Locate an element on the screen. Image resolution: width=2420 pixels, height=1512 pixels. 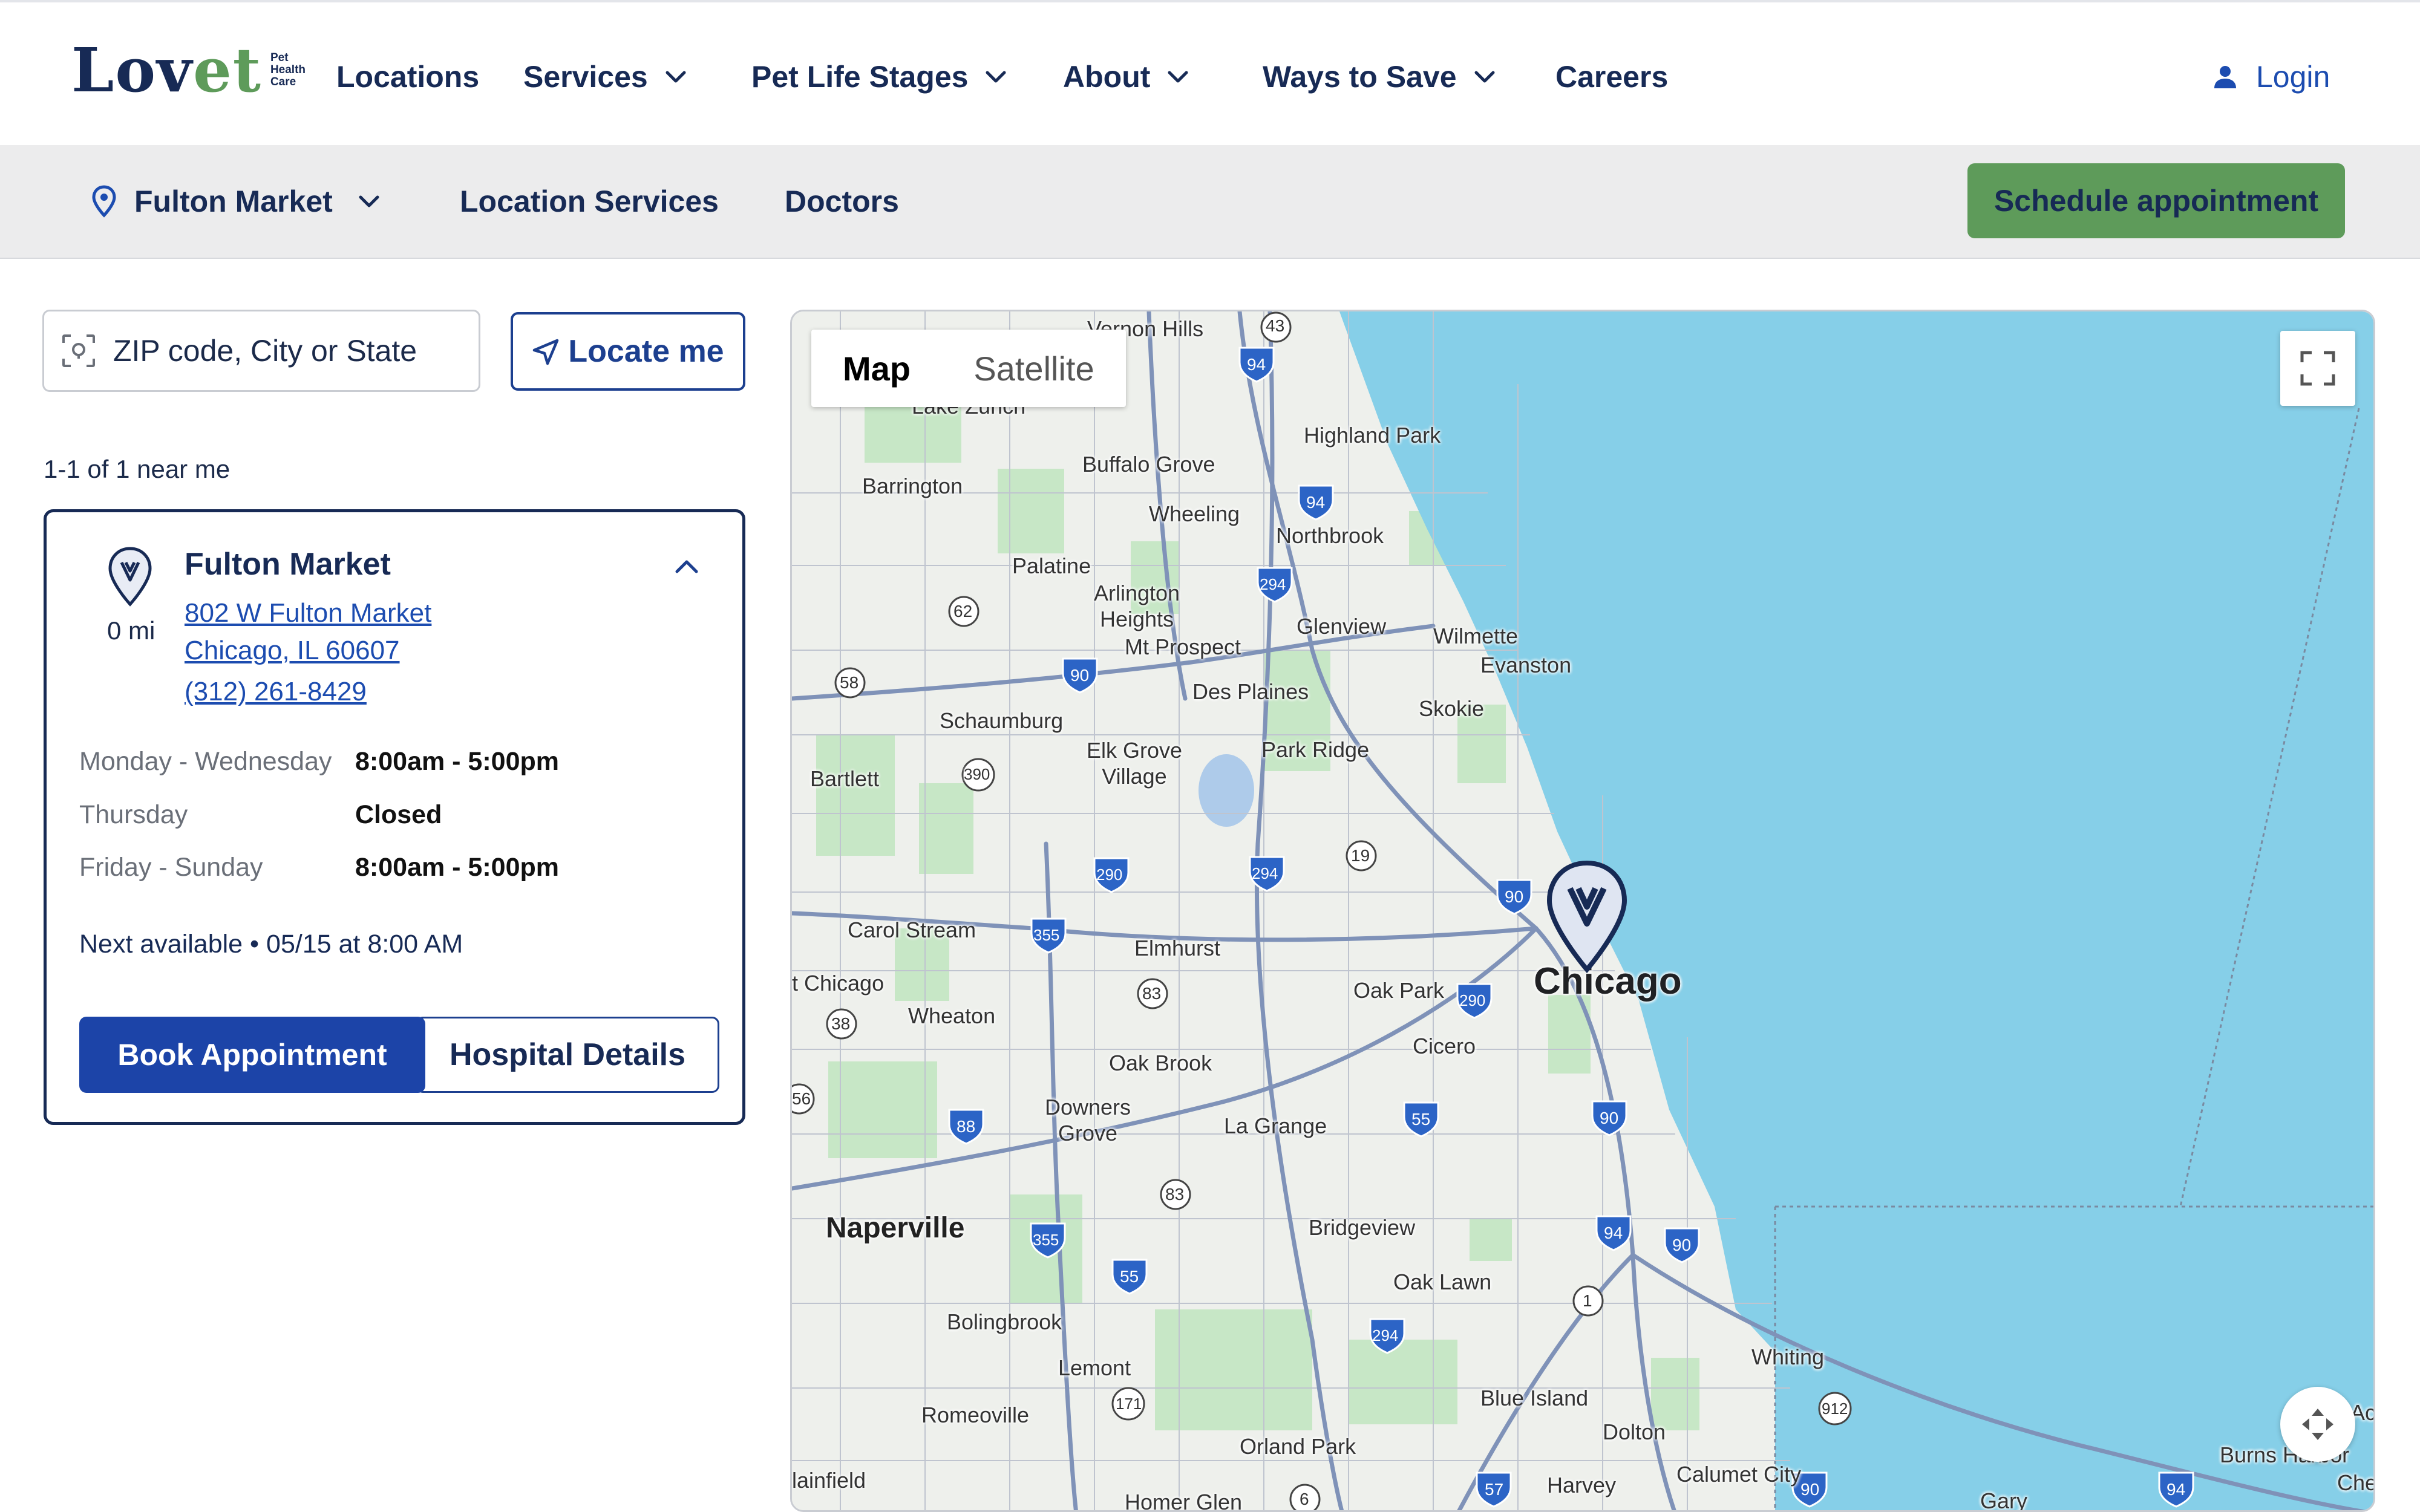
location-search-box is located at coordinates (261, 351).